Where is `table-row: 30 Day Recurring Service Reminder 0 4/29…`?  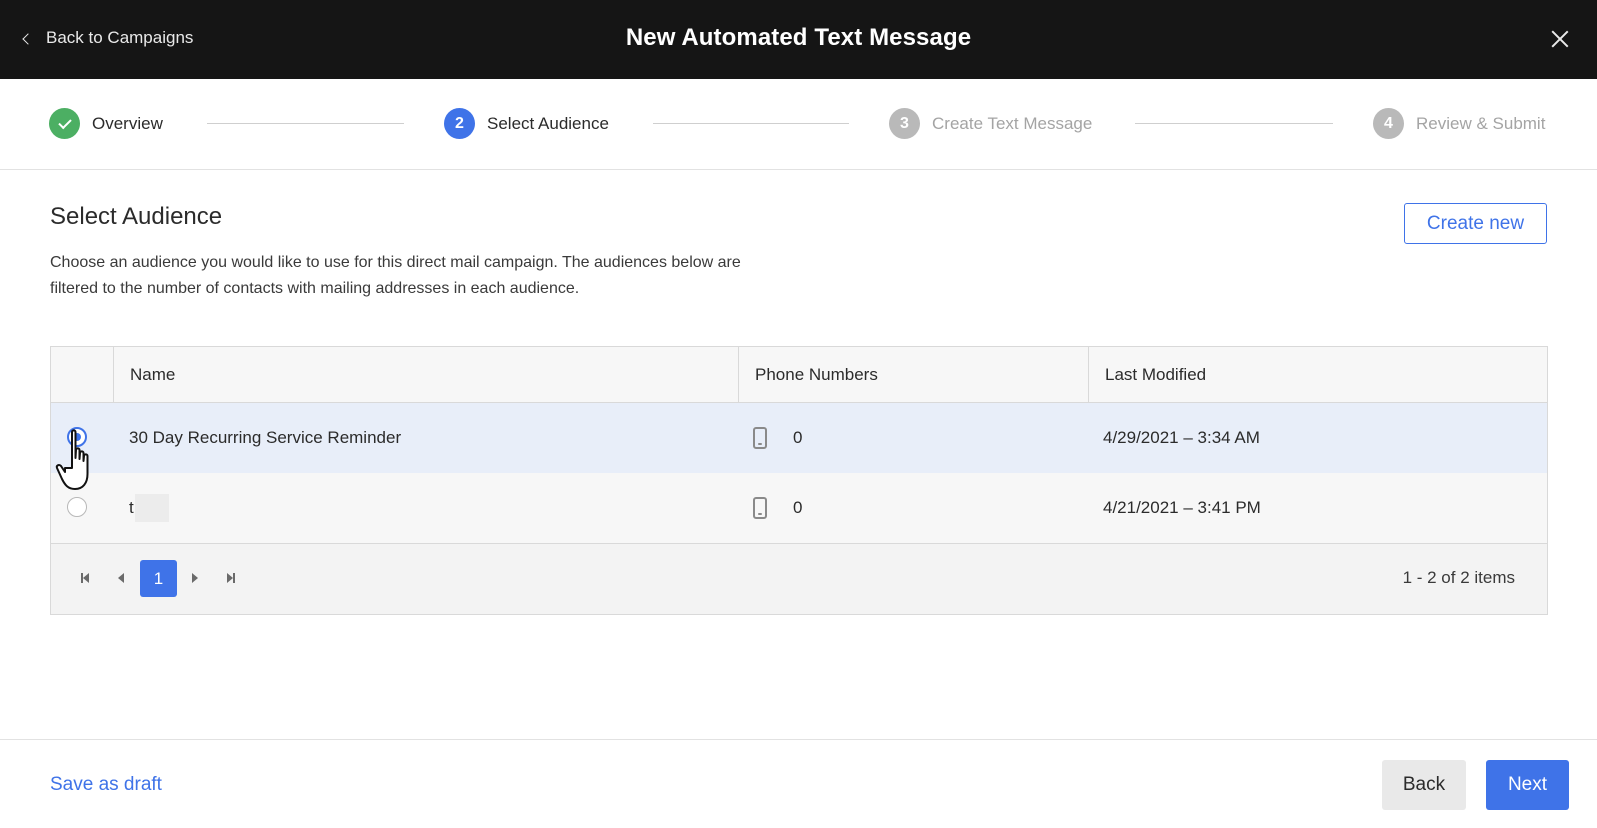
table-row: 30 Day Recurring Service Reminder 0 4/29… is located at coordinates (799, 438).